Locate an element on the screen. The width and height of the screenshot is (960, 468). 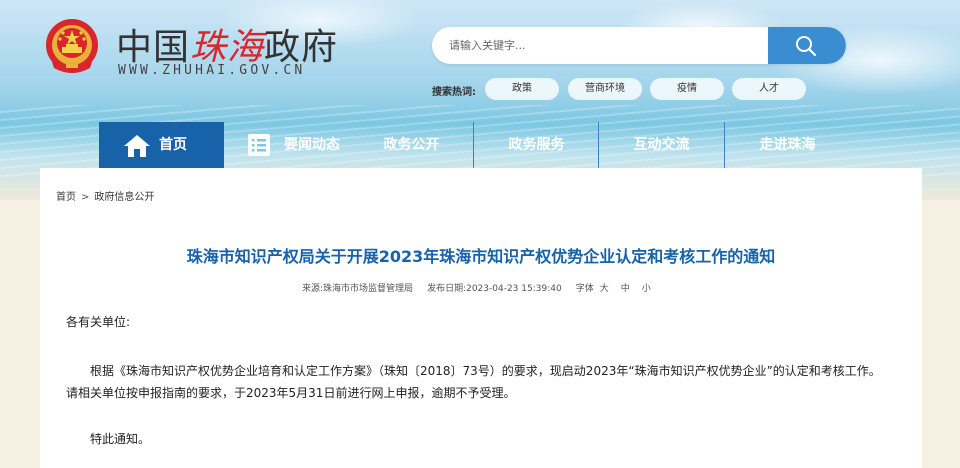
breadcrumb-gov-info: 政府信息公开 is located at coordinates (124, 197).